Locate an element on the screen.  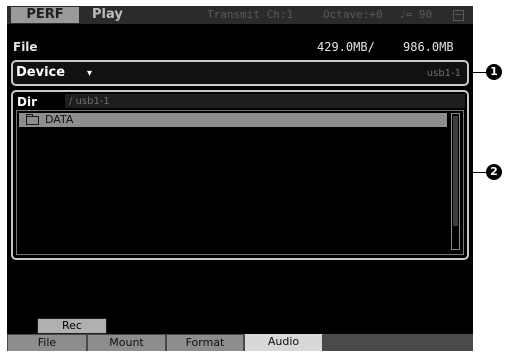
device-panel: Device ▾ usb1-1 is located at coordinates (240, 73).